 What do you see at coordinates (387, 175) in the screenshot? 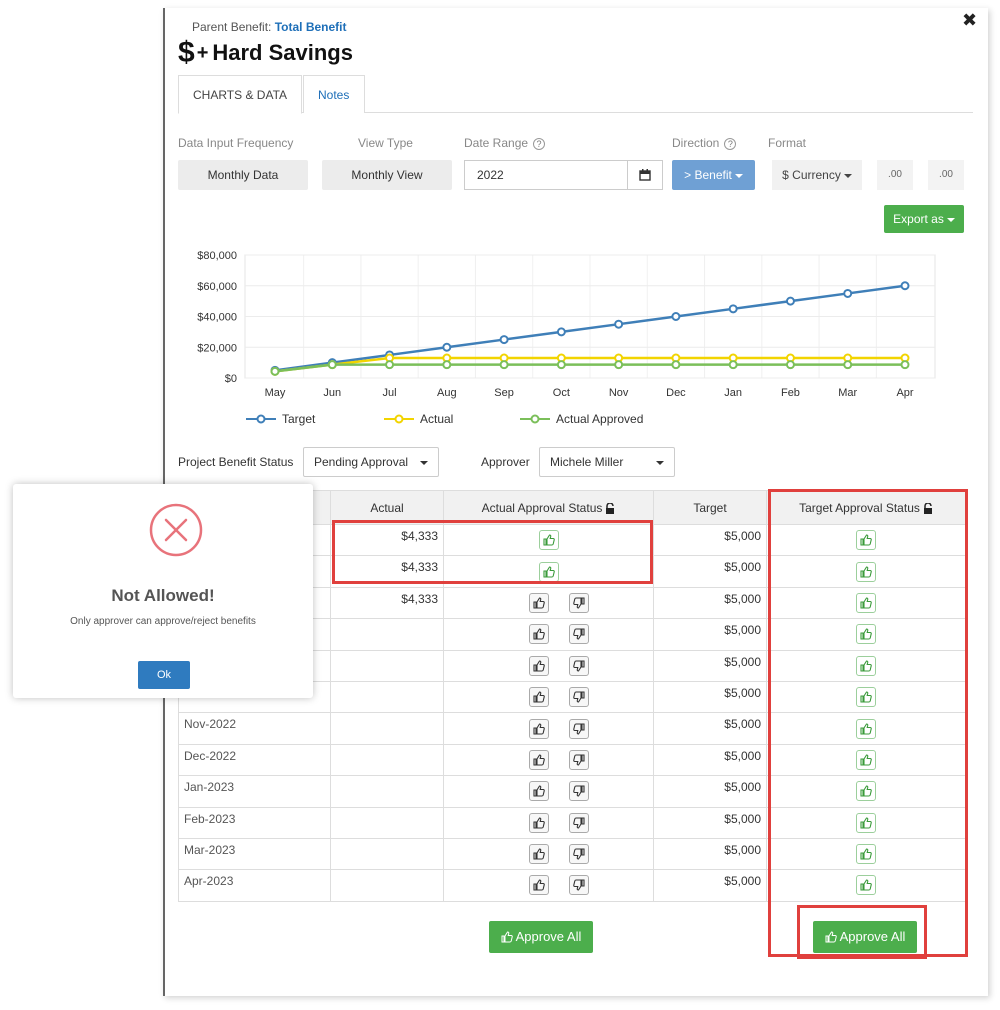
I see `view-type-button: Monthly View` at bounding box center [387, 175].